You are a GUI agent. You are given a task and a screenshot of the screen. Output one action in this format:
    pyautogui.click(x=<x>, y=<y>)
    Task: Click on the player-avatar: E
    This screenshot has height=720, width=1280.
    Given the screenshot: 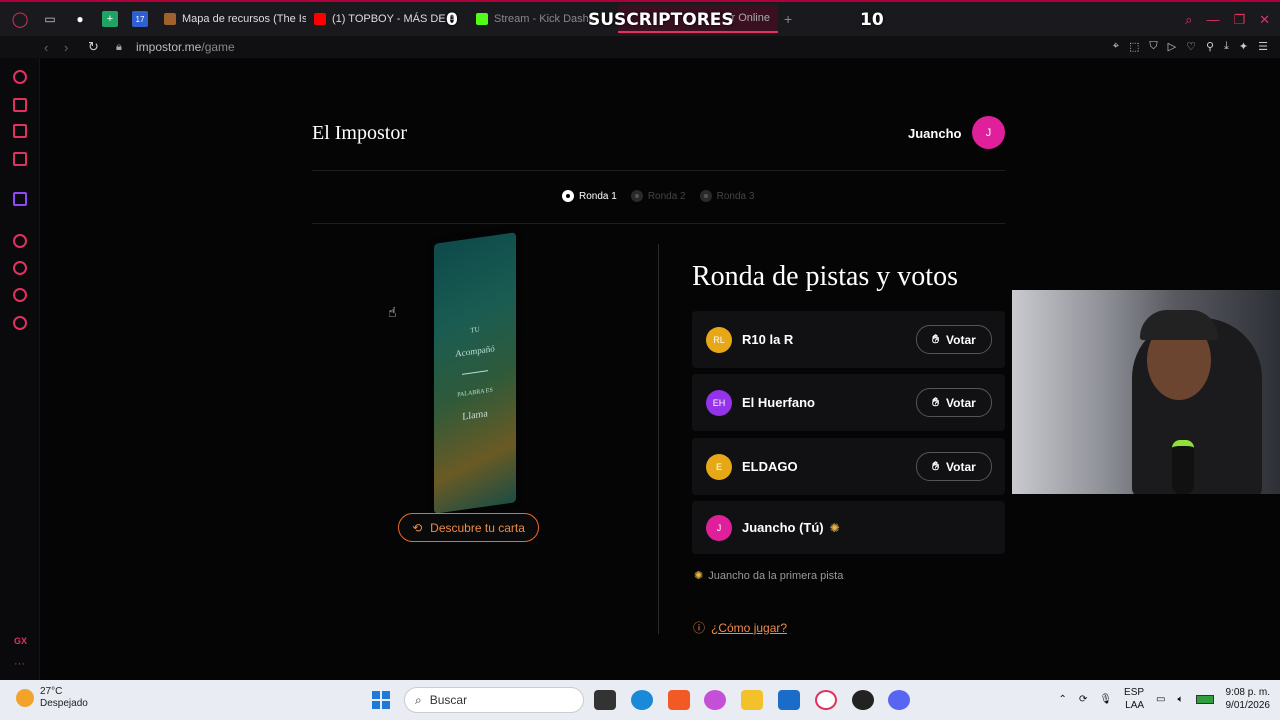 What is the action you would take?
    pyautogui.click(x=719, y=466)
    